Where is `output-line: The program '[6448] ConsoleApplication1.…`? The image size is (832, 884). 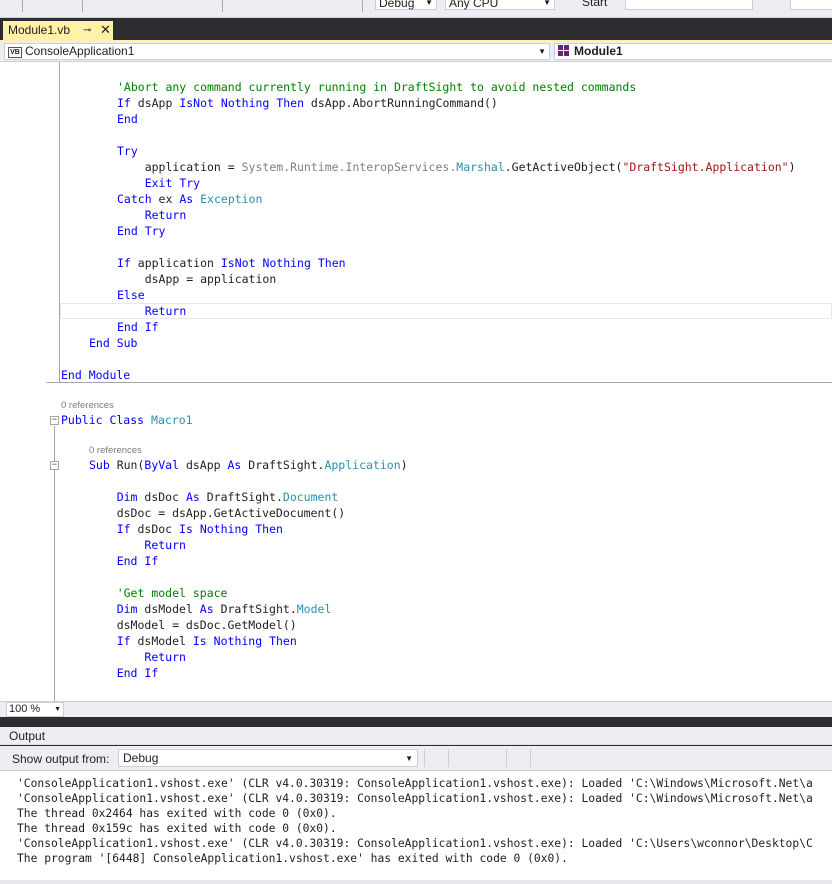
output-line: The program '[6448] ConsoleApplication1.… is located at coordinates (292, 858).